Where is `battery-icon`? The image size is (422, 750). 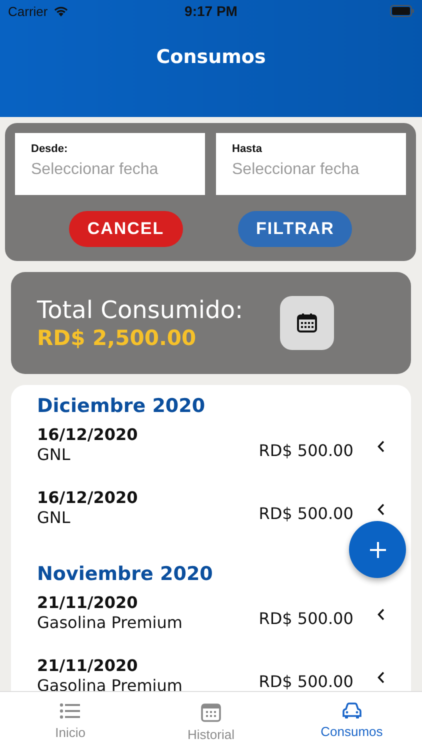
battery-icon is located at coordinates (402, 11).